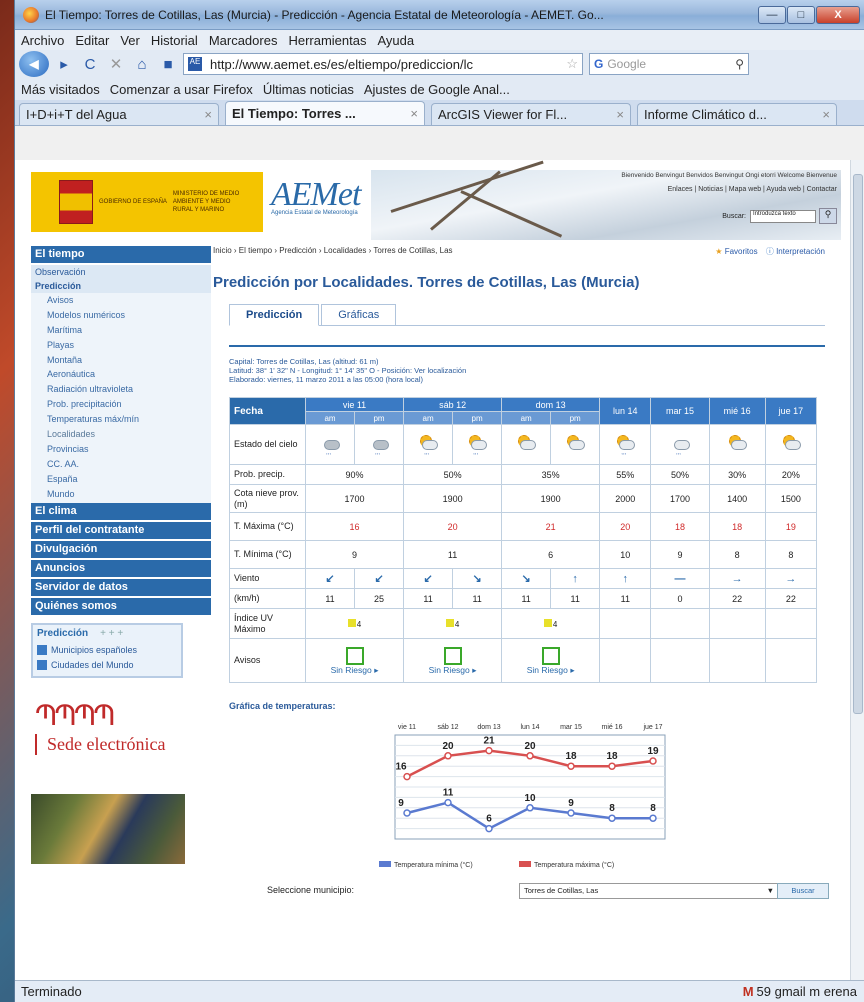 This screenshot has width=864, height=1002. Describe the element at coordinates (121, 479) in the screenshot. I see `sidebar-item-espana: España` at that location.